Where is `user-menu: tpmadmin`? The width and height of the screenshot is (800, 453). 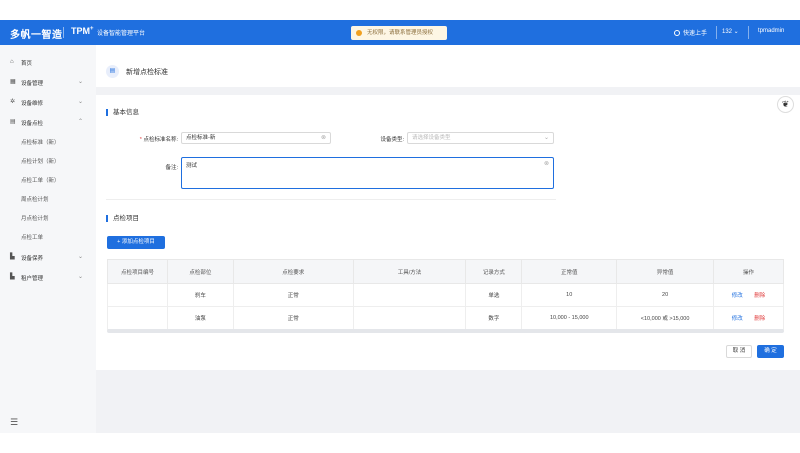 user-menu: tpmadmin is located at coordinates (771, 31).